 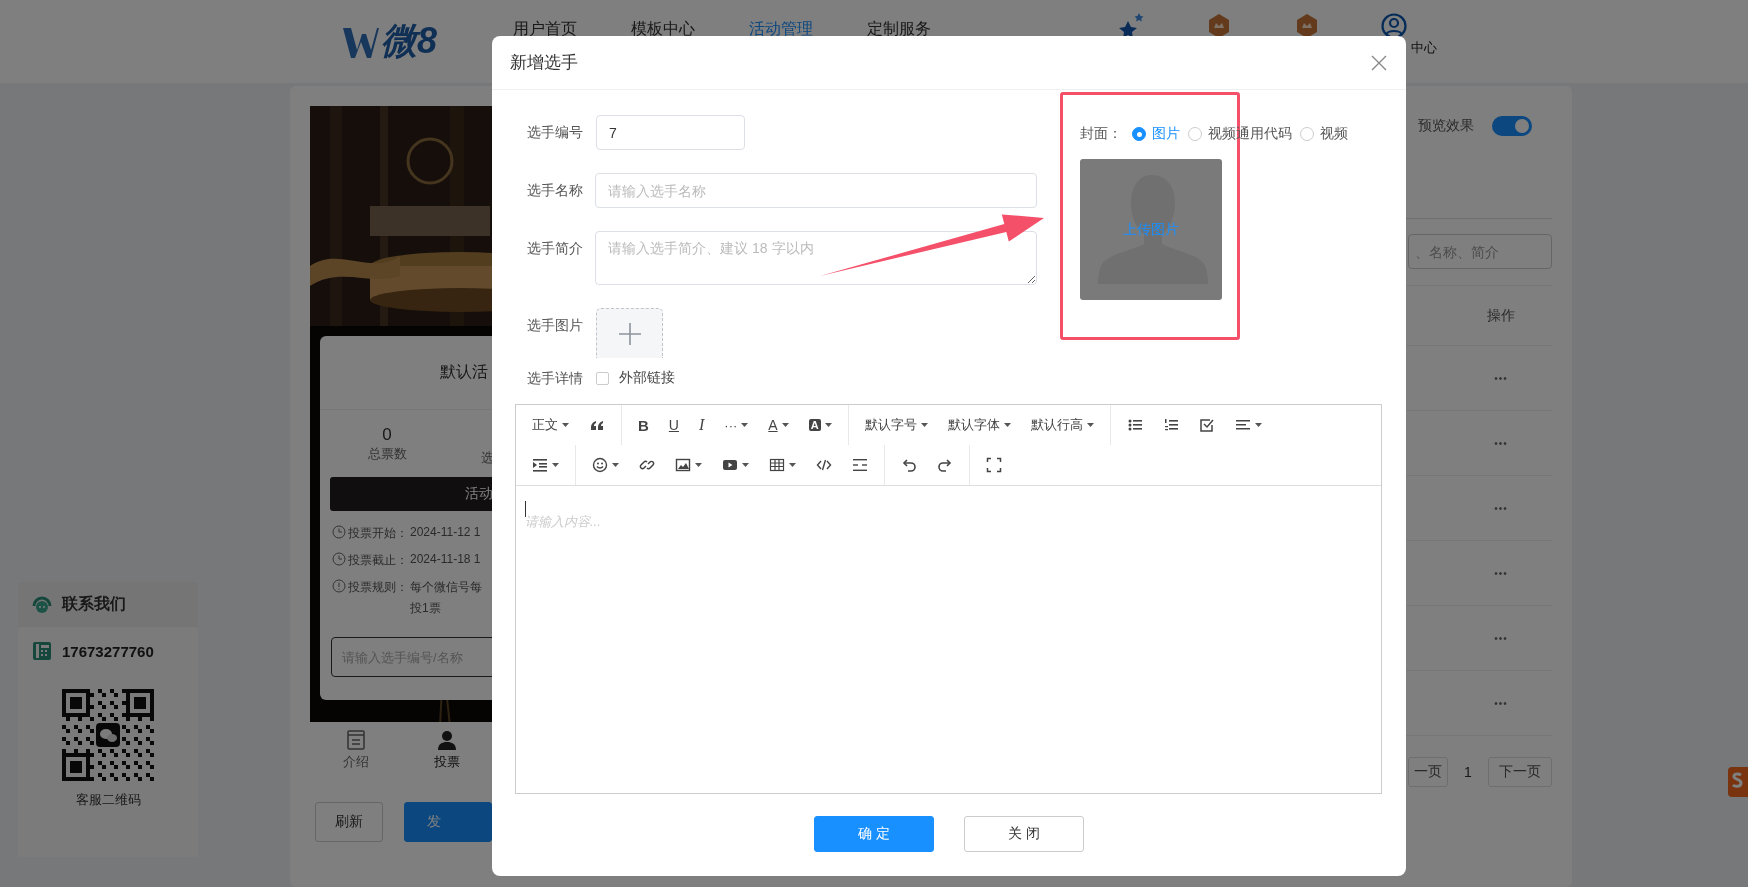 What do you see at coordinates (1206, 425) in the screenshot?
I see `checkbox-list-icon` at bounding box center [1206, 425].